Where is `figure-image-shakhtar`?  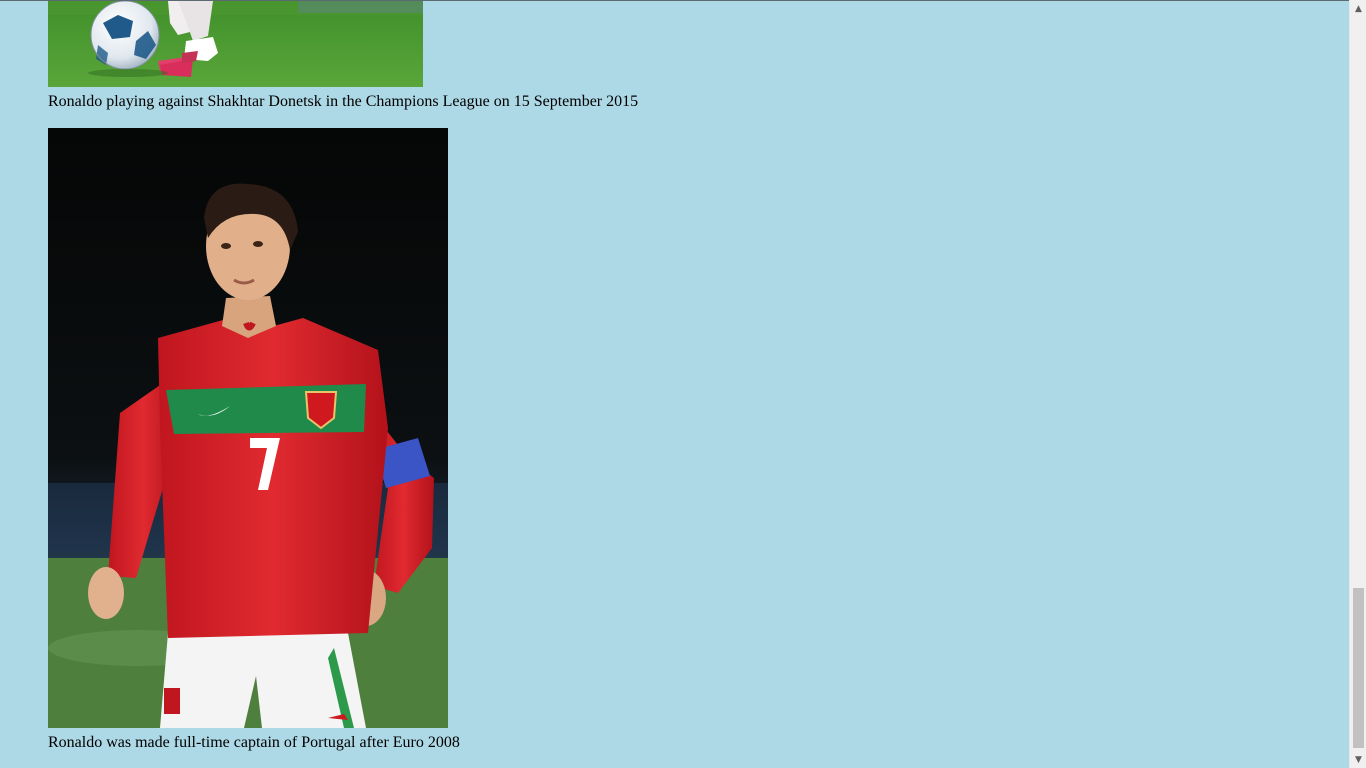
figure-image-shakhtar is located at coordinates (235, 44).